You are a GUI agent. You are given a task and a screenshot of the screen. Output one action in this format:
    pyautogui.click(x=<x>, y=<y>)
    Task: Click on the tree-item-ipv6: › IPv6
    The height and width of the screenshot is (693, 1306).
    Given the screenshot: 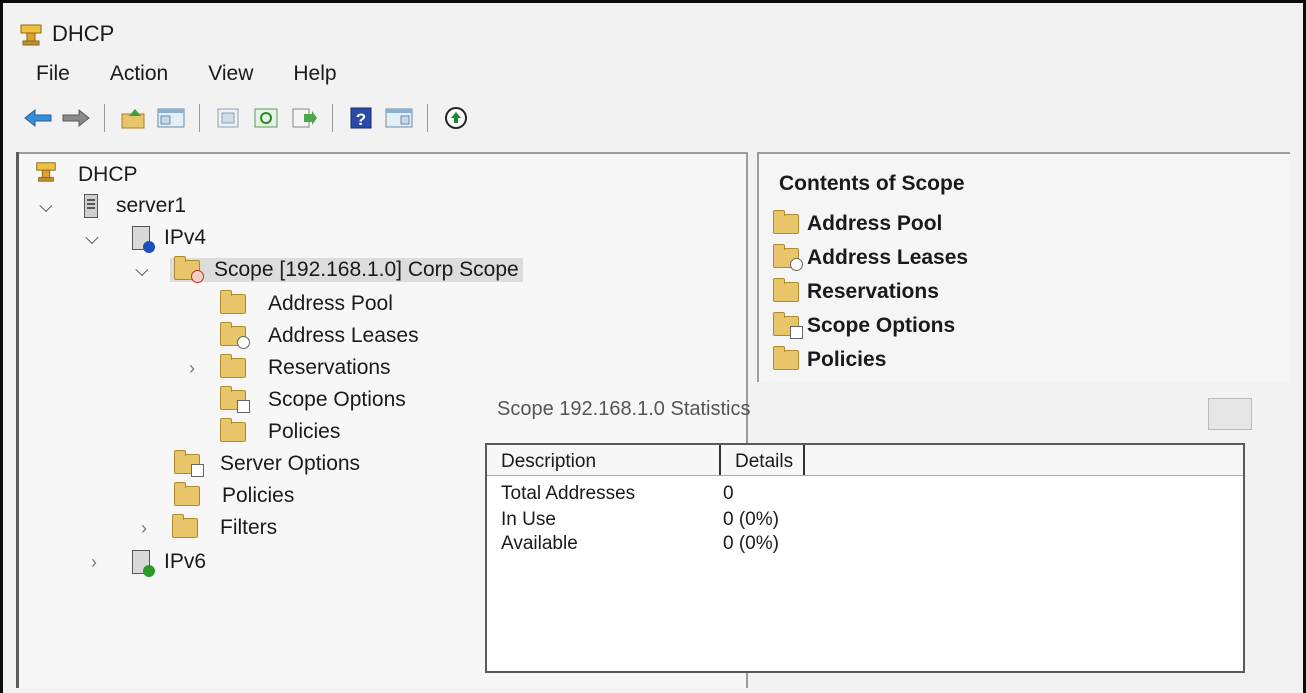 What is the action you would take?
    pyautogui.click(x=145, y=563)
    